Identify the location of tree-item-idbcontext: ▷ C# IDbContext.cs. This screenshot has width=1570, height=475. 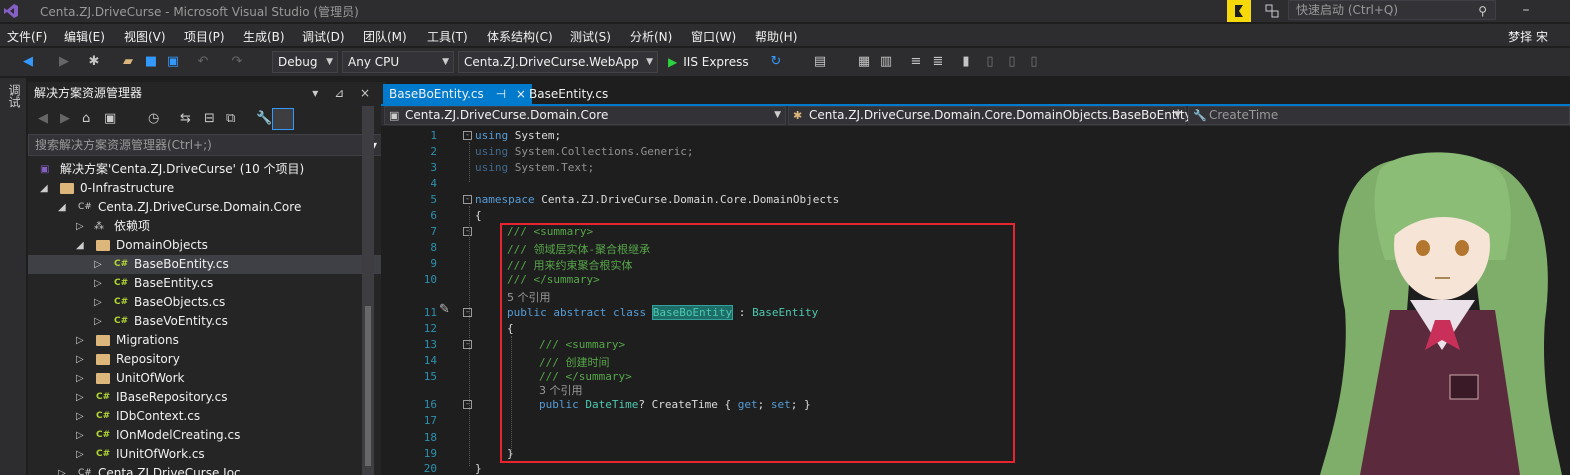
(207, 416).